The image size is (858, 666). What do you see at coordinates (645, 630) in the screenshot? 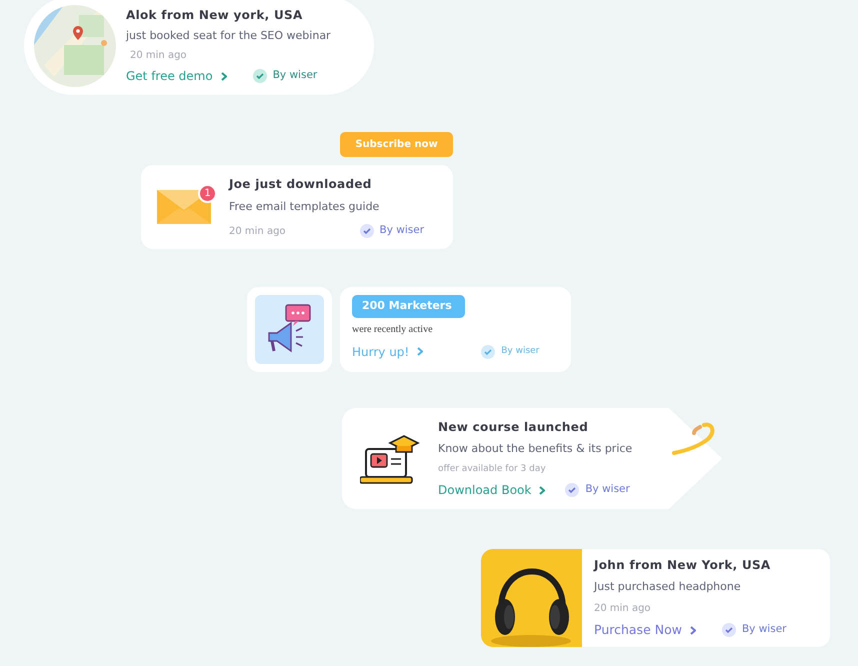
I see `cta-link: Purchase Now` at bounding box center [645, 630].